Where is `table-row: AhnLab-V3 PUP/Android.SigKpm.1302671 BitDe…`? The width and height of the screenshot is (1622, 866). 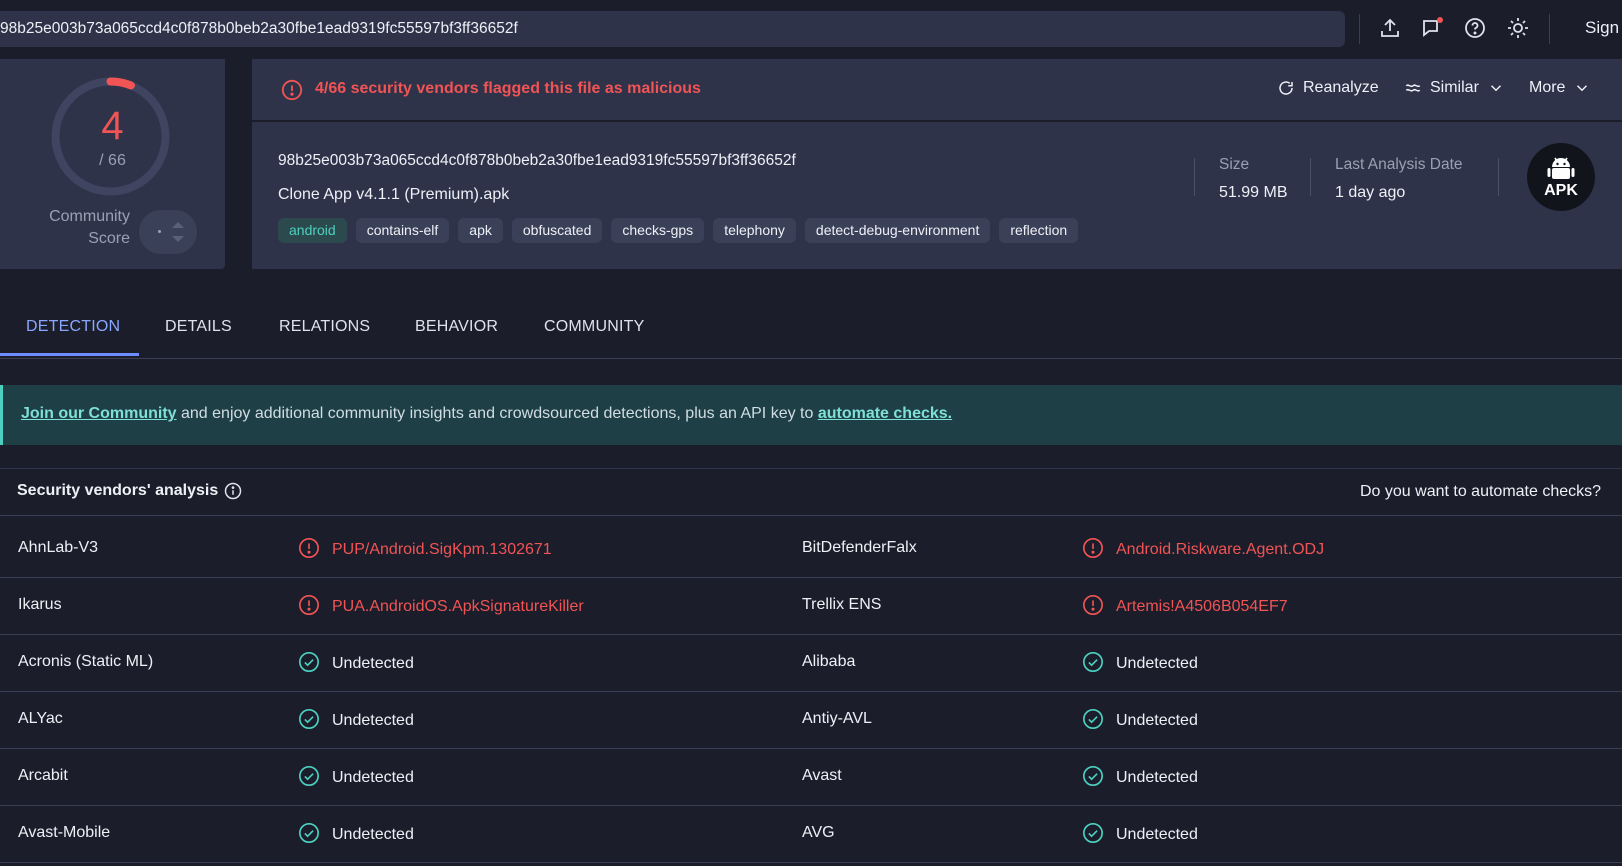 table-row: AhnLab-V3 PUP/Android.SigKpm.1302671 BitDe… is located at coordinates (811, 549).